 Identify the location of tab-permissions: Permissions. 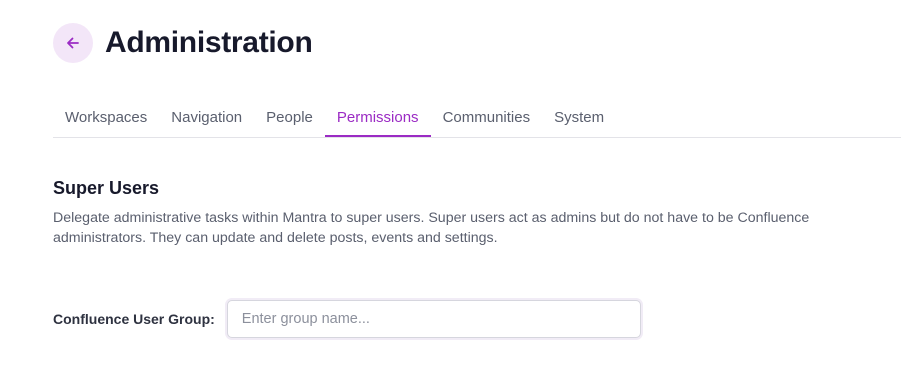
(377, 117).